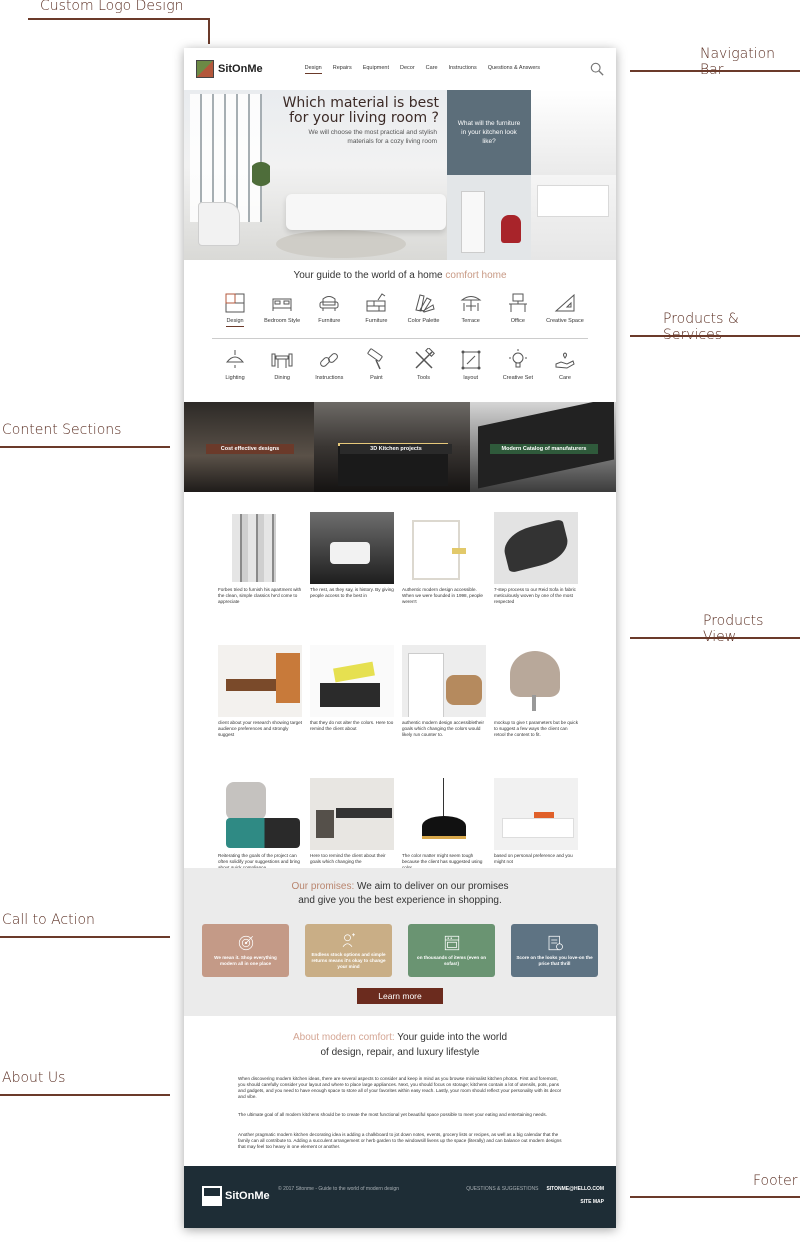  Describe the element at coordinates (236, 1196) in the screenshot. I see `footer-logo: SitOnMe` at that location.